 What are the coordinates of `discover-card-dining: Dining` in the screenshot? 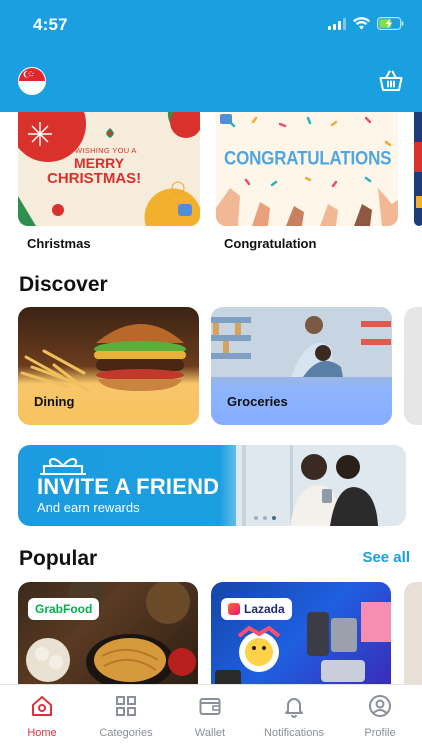 It's located at (108, 366).